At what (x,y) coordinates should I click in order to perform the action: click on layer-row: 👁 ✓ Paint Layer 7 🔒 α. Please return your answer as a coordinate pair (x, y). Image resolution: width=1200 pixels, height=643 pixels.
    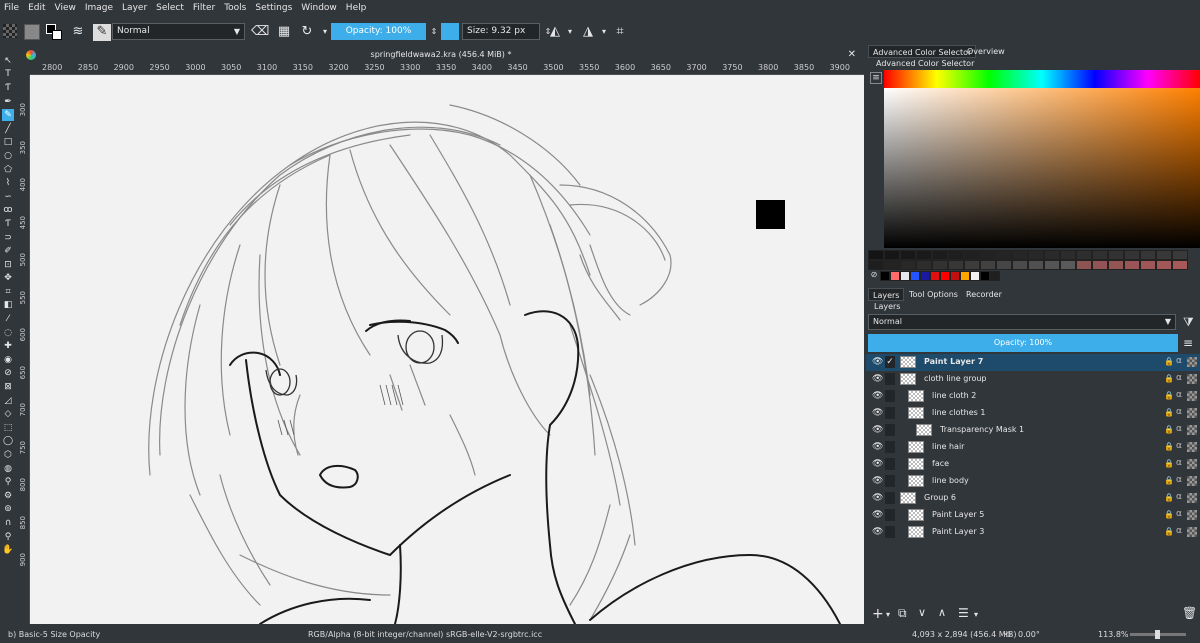
    Looking at the image, I should click on (1033, 362).